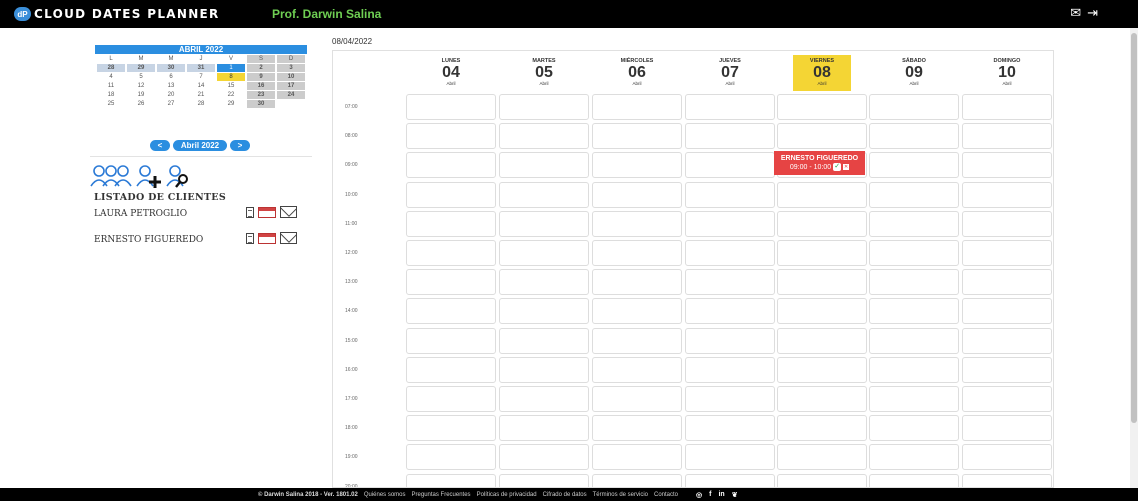 This screenshot has height=501, width=1138. What do you see at coordinates (261, 68) in the screenshot?
I see `mini-day: 2` at bounding box center [261, 68].